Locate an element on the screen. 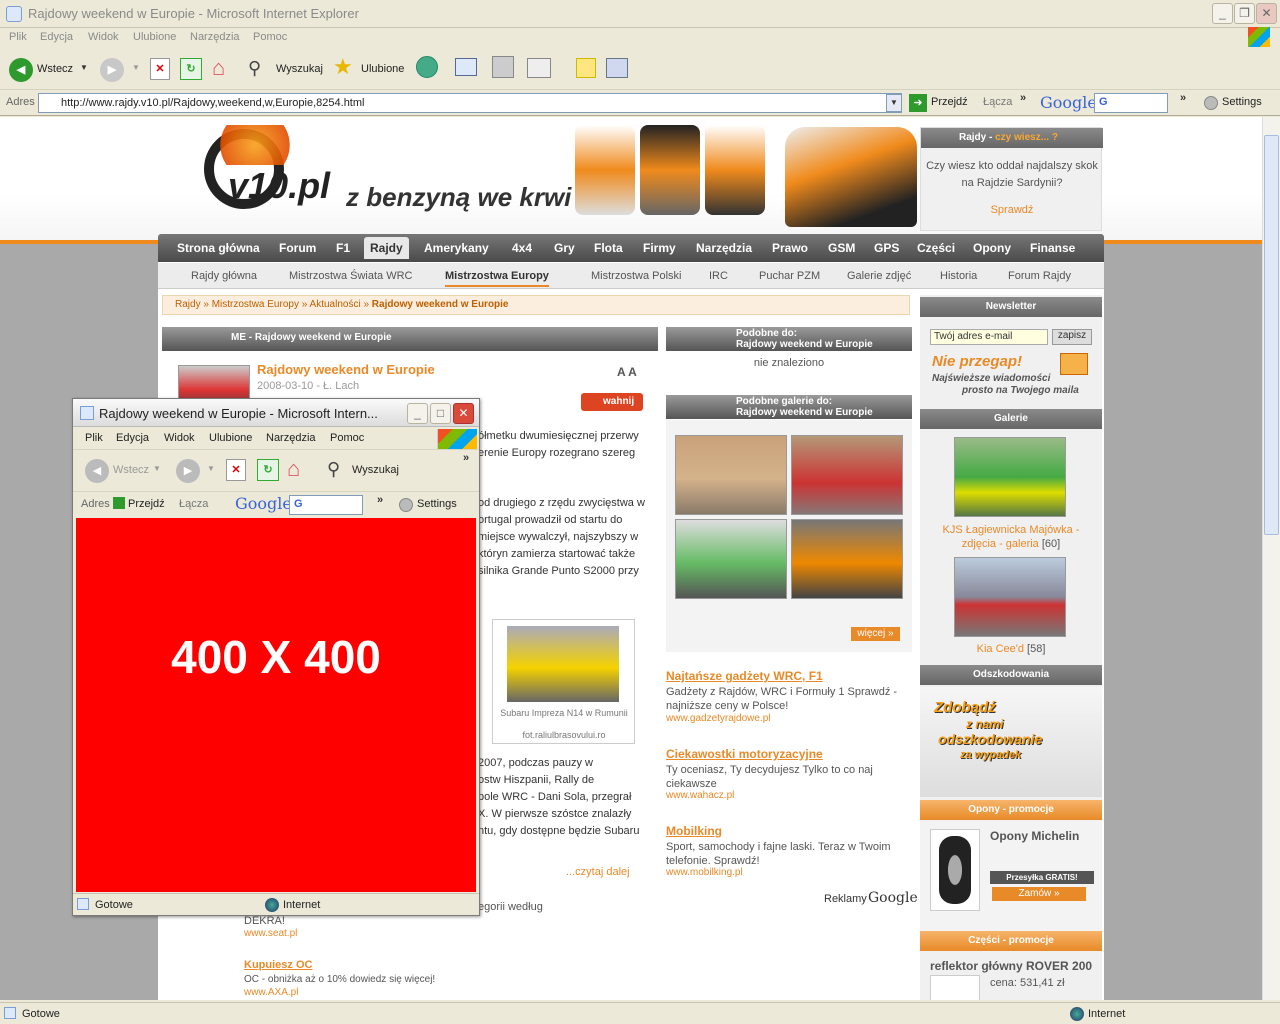 The image size is (1280, 1024). read-more-link: ...czytaj dalej is located at coordinates (598, 872).